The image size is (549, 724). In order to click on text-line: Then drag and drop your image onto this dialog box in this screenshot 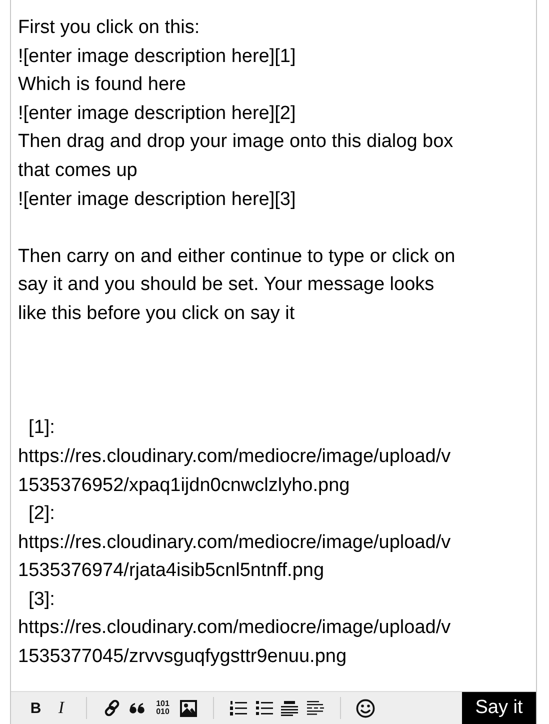, I will do `click(236, 142)`.